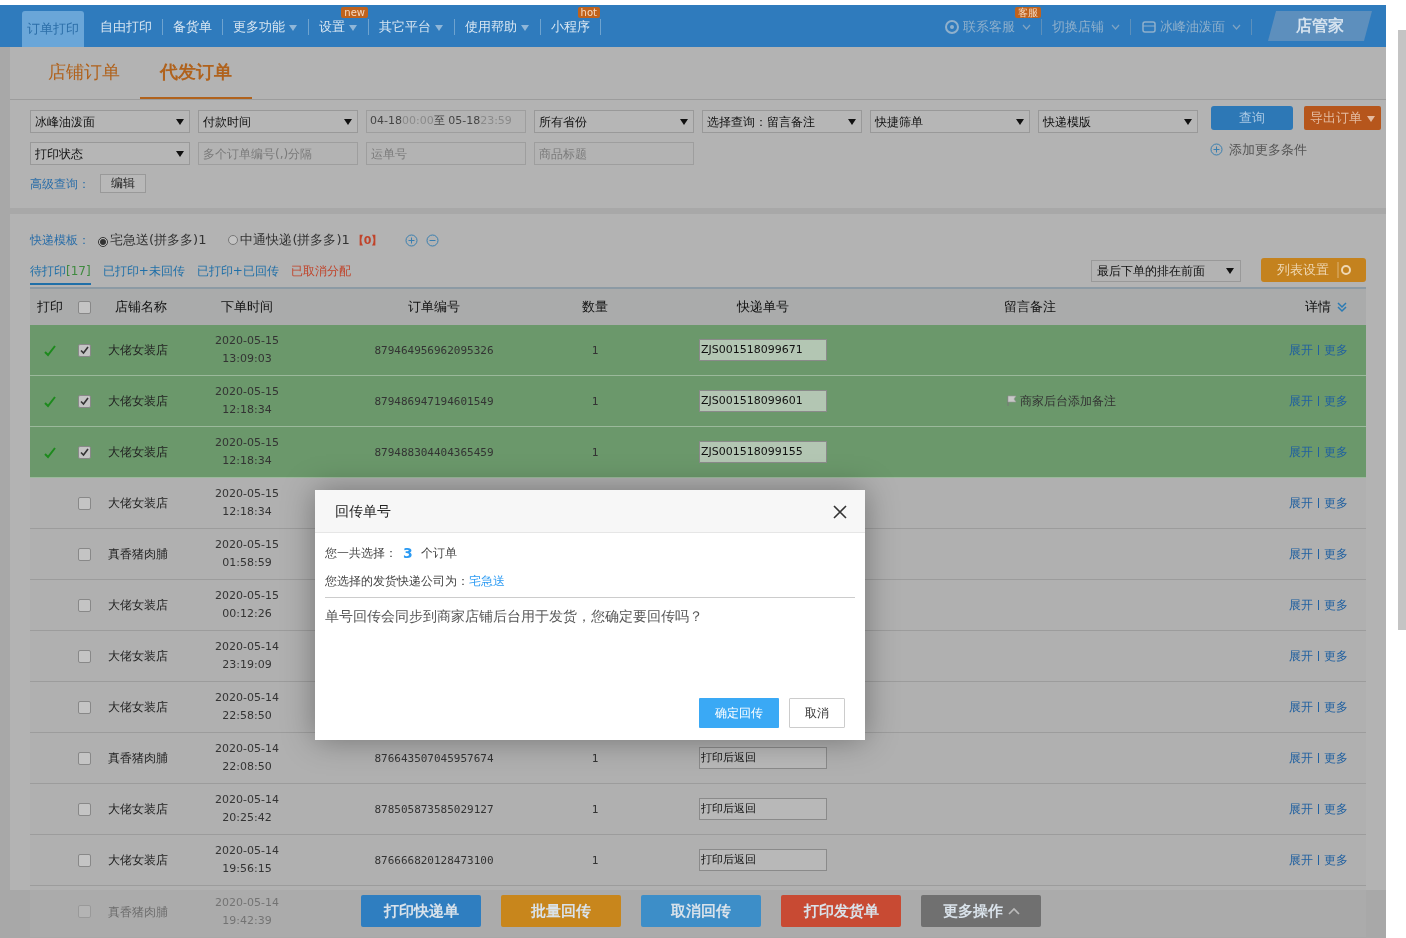 The image size is (1406, 938). Describe the element at coordinates (434, 350) in the screenshot. I see `order-number: 879464956962095326` at that location.